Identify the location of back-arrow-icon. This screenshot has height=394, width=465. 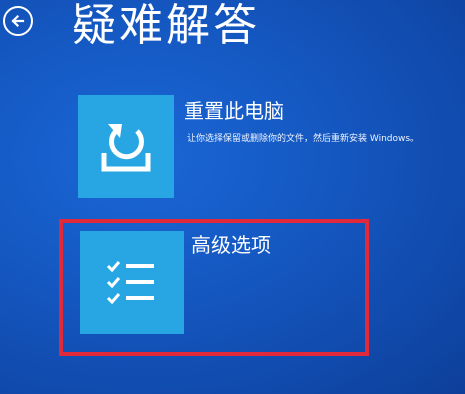
(18, 21).